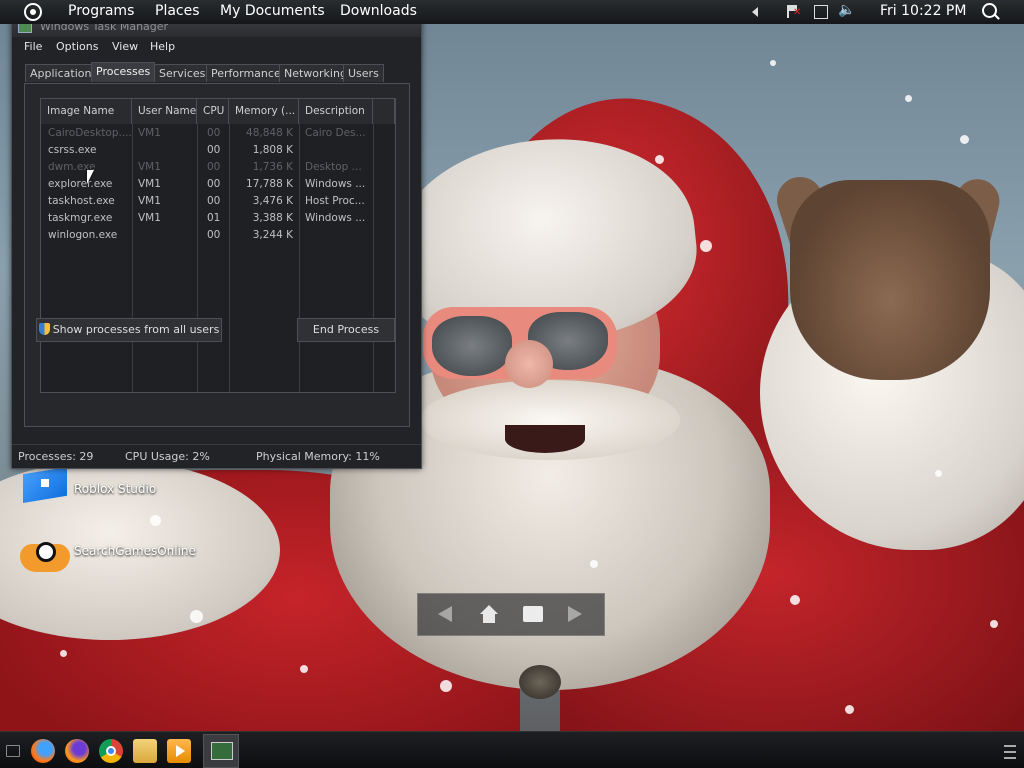  I want to click on files-icon, so click(145, 751).